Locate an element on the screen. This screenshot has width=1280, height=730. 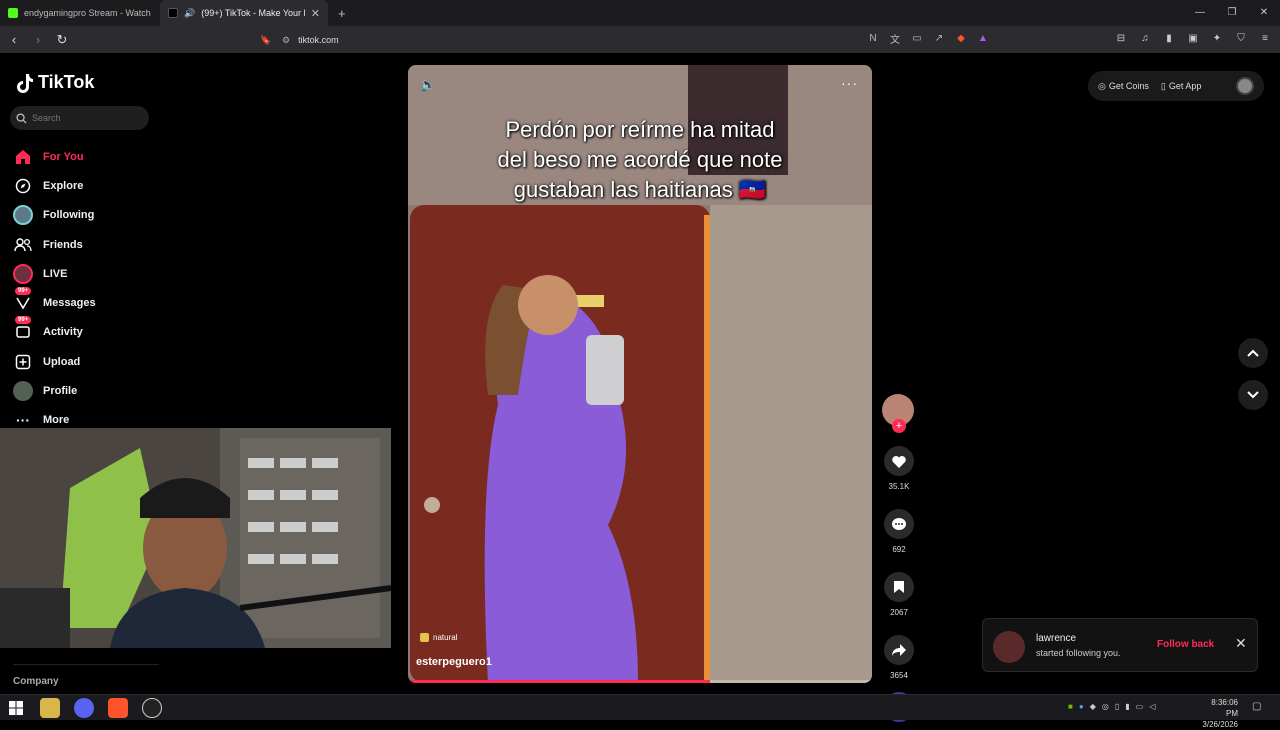
sidebar-item-profile: Profile is located at coordinates (93, 390).